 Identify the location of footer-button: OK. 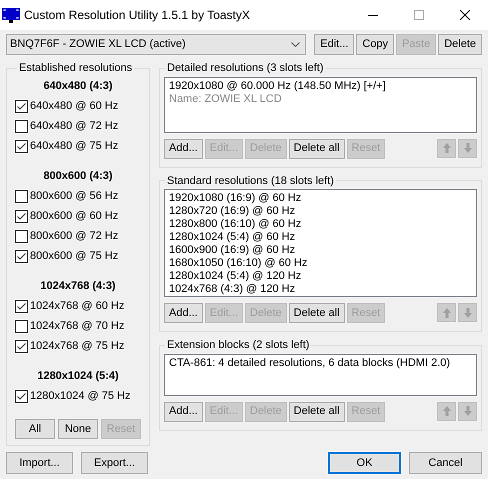
(364, 463).